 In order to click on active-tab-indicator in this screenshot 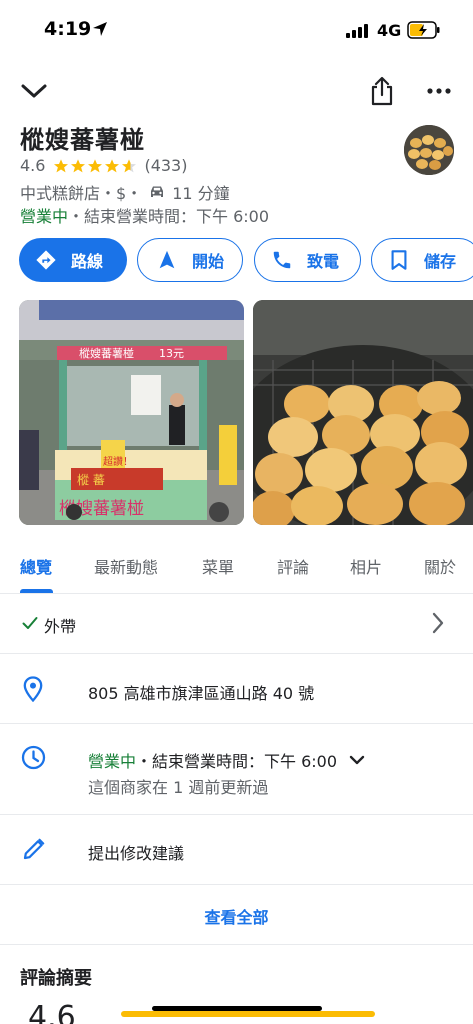, I will do `click(36, 591)`.